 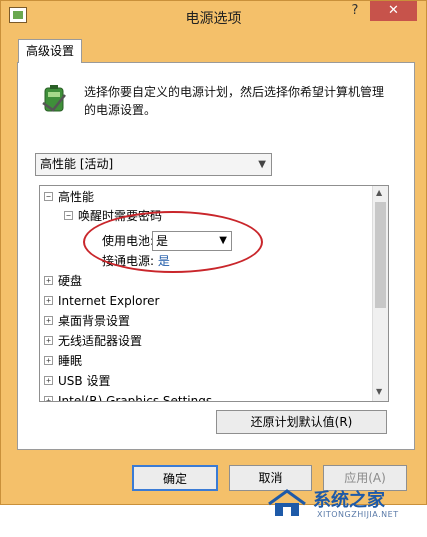 I want to click on scroll-up-icon: ▲, so click(x=379, y=192).